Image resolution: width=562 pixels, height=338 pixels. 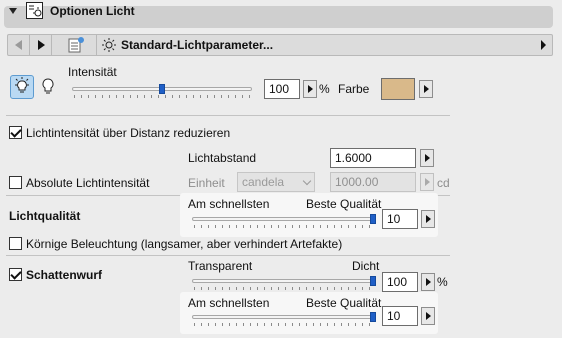 What do you see at coordinates (88, 183) in the screenshot?
I see `absolute-intensity-label: Absolute Lichtintensität` at bounding box center [88, 183].